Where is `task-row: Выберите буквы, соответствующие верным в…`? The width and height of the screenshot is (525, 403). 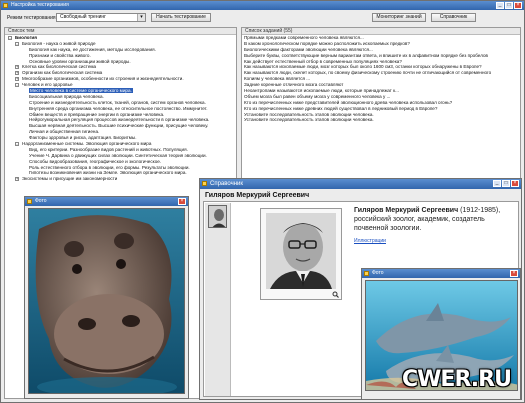
task-row: Выберите буквы, соответствующие верным в… is located at coordinates (381, 56).